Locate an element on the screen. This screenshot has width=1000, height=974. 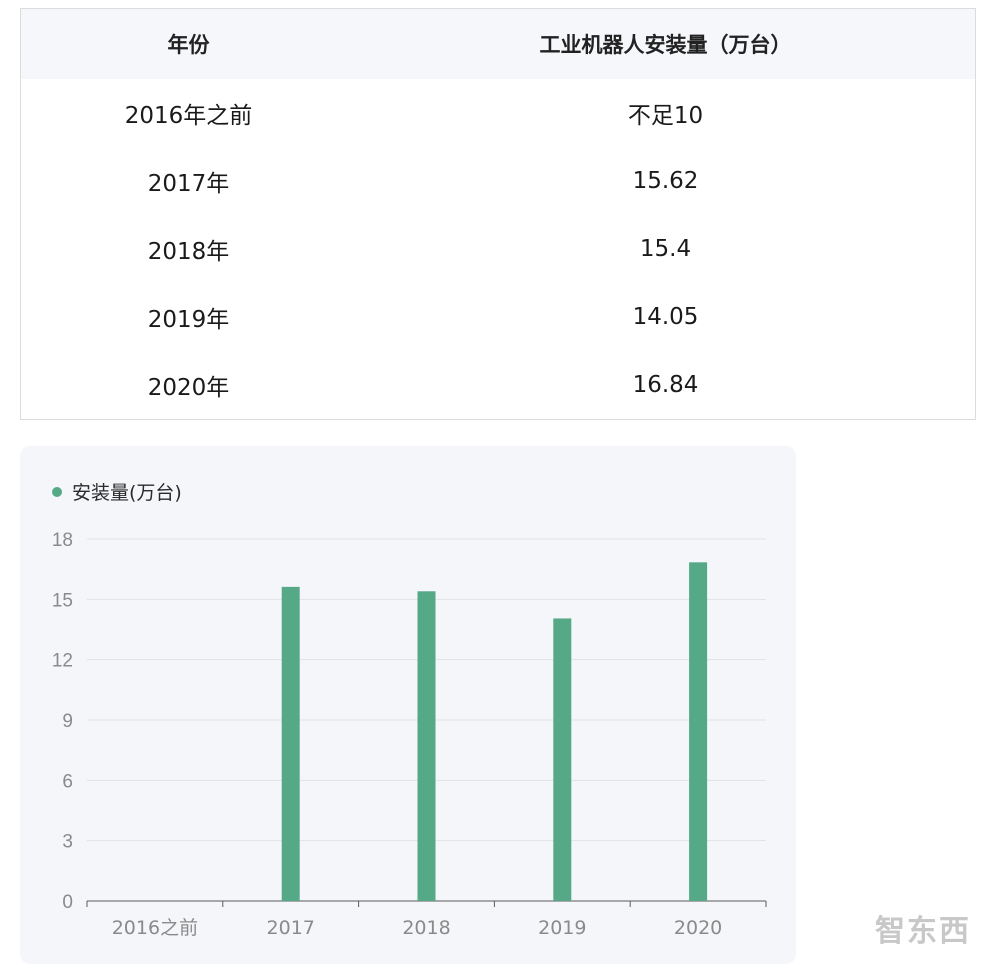
table-row: 2018年 15.4 is located at coordinates (498, 249).